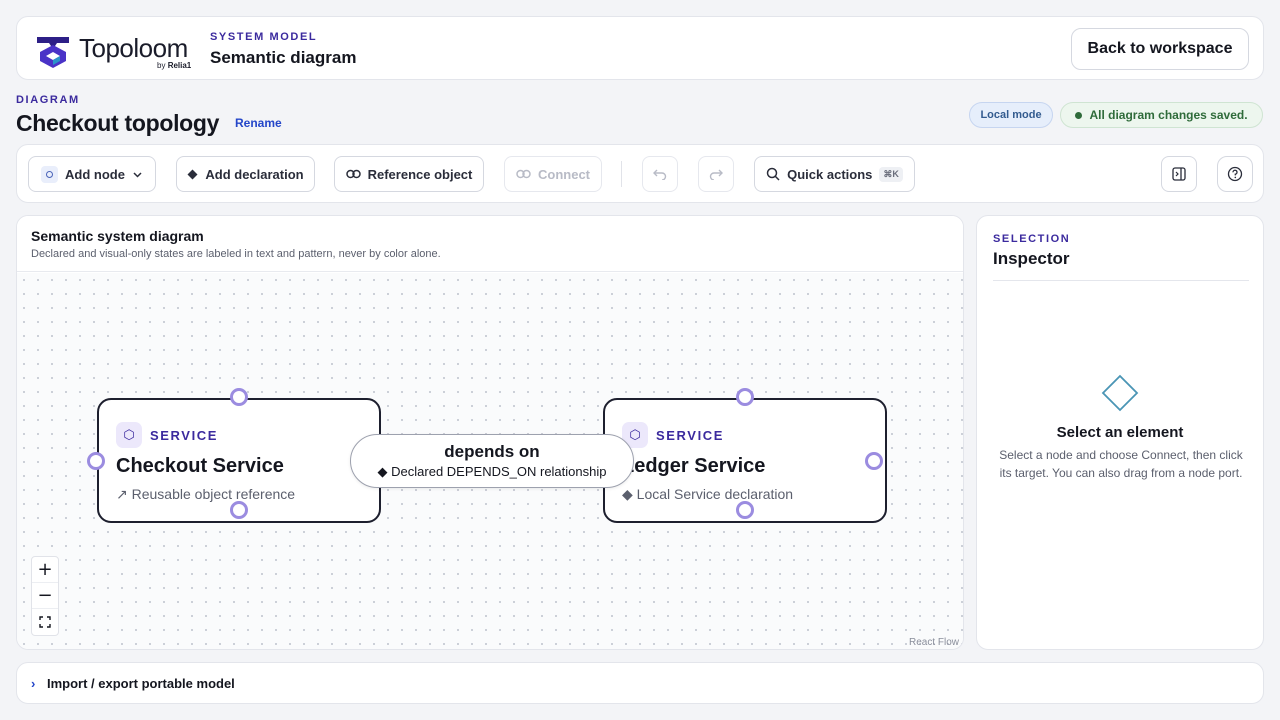 The height and width of the screenshot is (720, 1280). I want to click on search-icon, so click(773, 174).